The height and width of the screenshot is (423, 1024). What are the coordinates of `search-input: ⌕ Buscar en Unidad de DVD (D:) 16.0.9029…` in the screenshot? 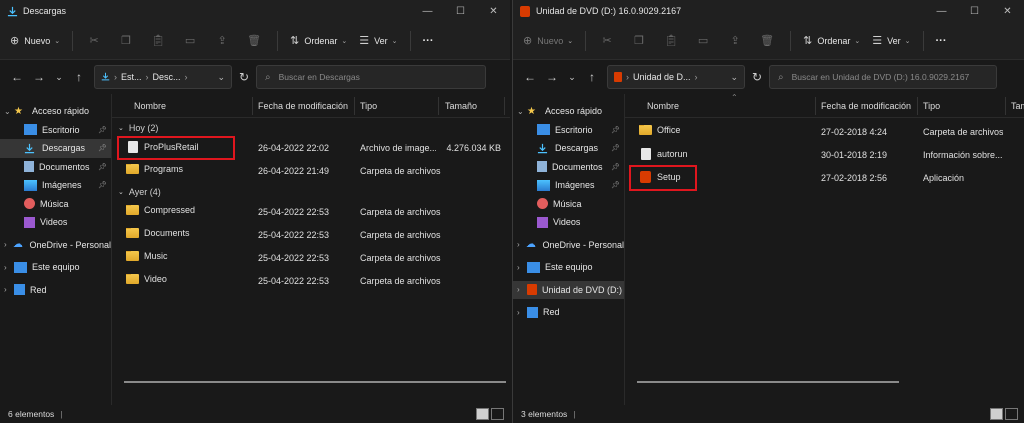 It's located at (883, 77).